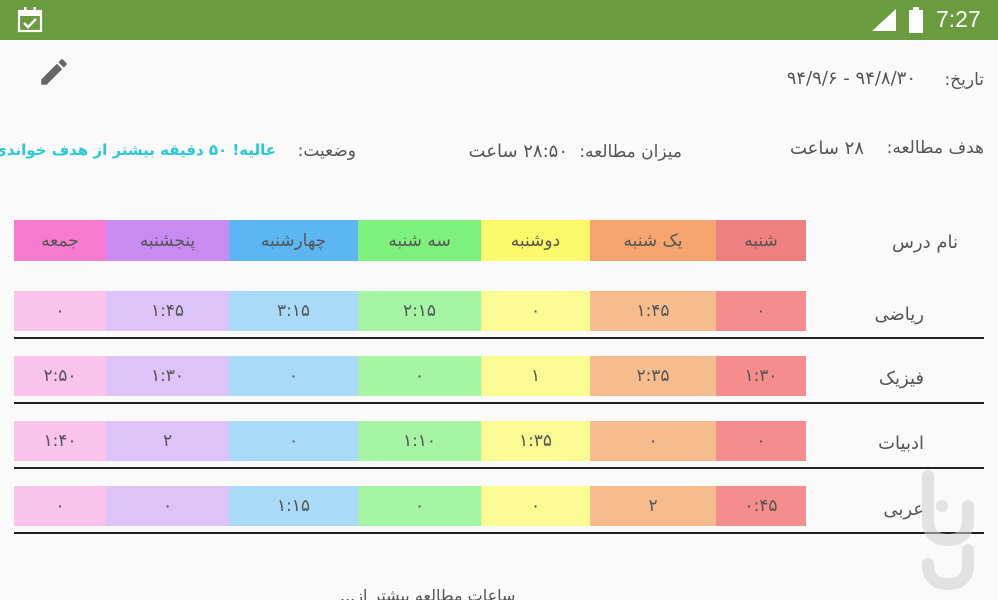 The image size is (998, 600). Describe the element at coordinates (653, 240) in the screenshot. I see `day-header: یک شنبه` at that location.